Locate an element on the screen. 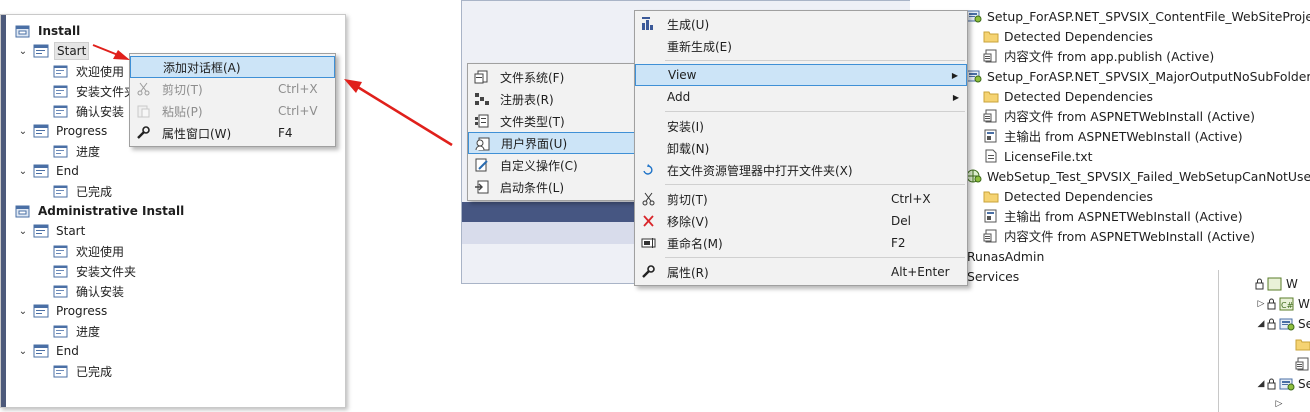 Image resolution: width=1310 pixels, height=412 pixels. tree-section-install: Install is located at coordinates (48, 31).